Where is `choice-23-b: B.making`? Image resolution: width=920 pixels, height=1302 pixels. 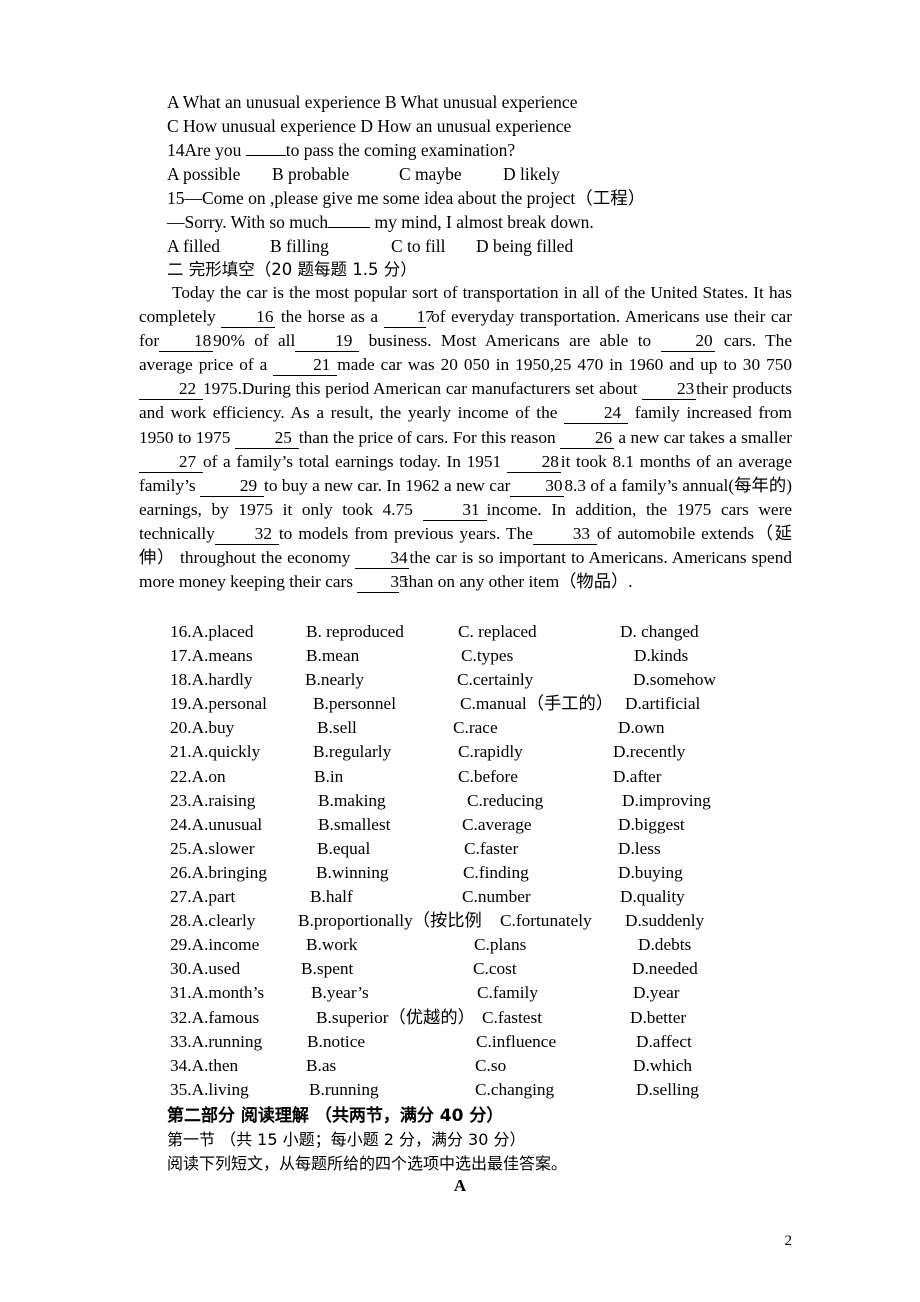
choice-23-b: B.making is located at coordinates (352, 801).